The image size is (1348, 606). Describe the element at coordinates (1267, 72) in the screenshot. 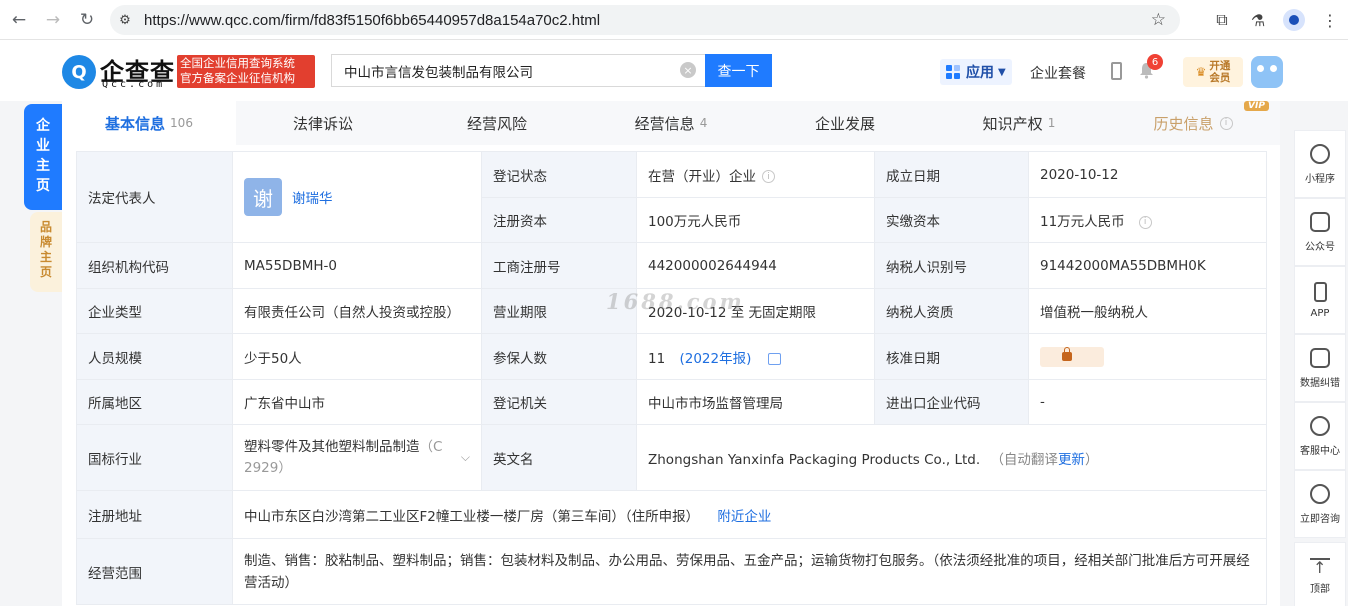

I see `user-mascot-avatar` at that location.